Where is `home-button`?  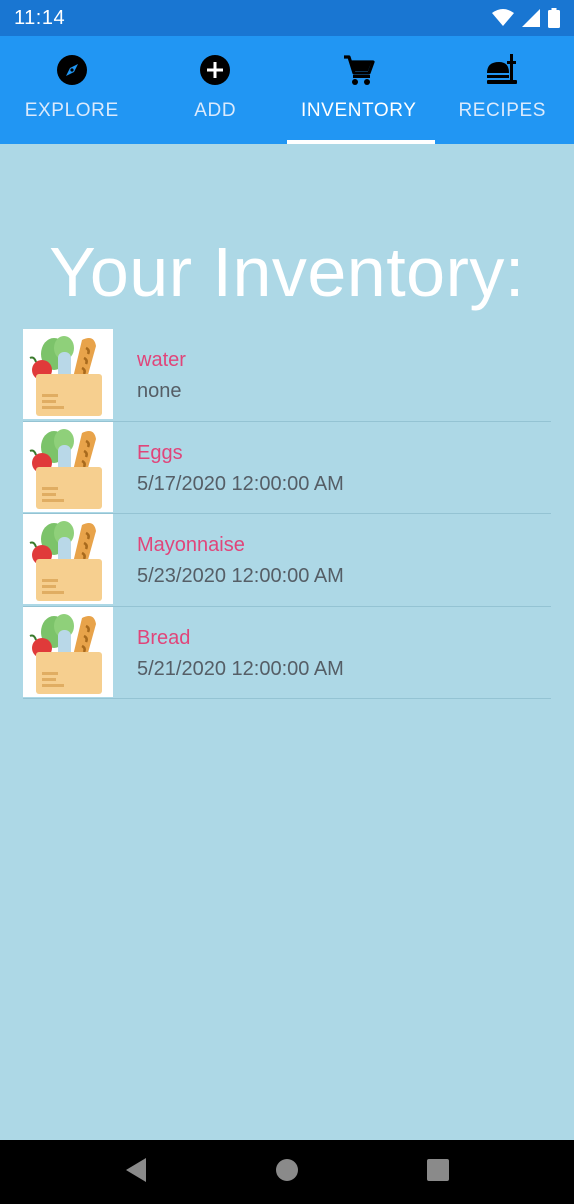 home-button is located at coordinates (287, 1172).